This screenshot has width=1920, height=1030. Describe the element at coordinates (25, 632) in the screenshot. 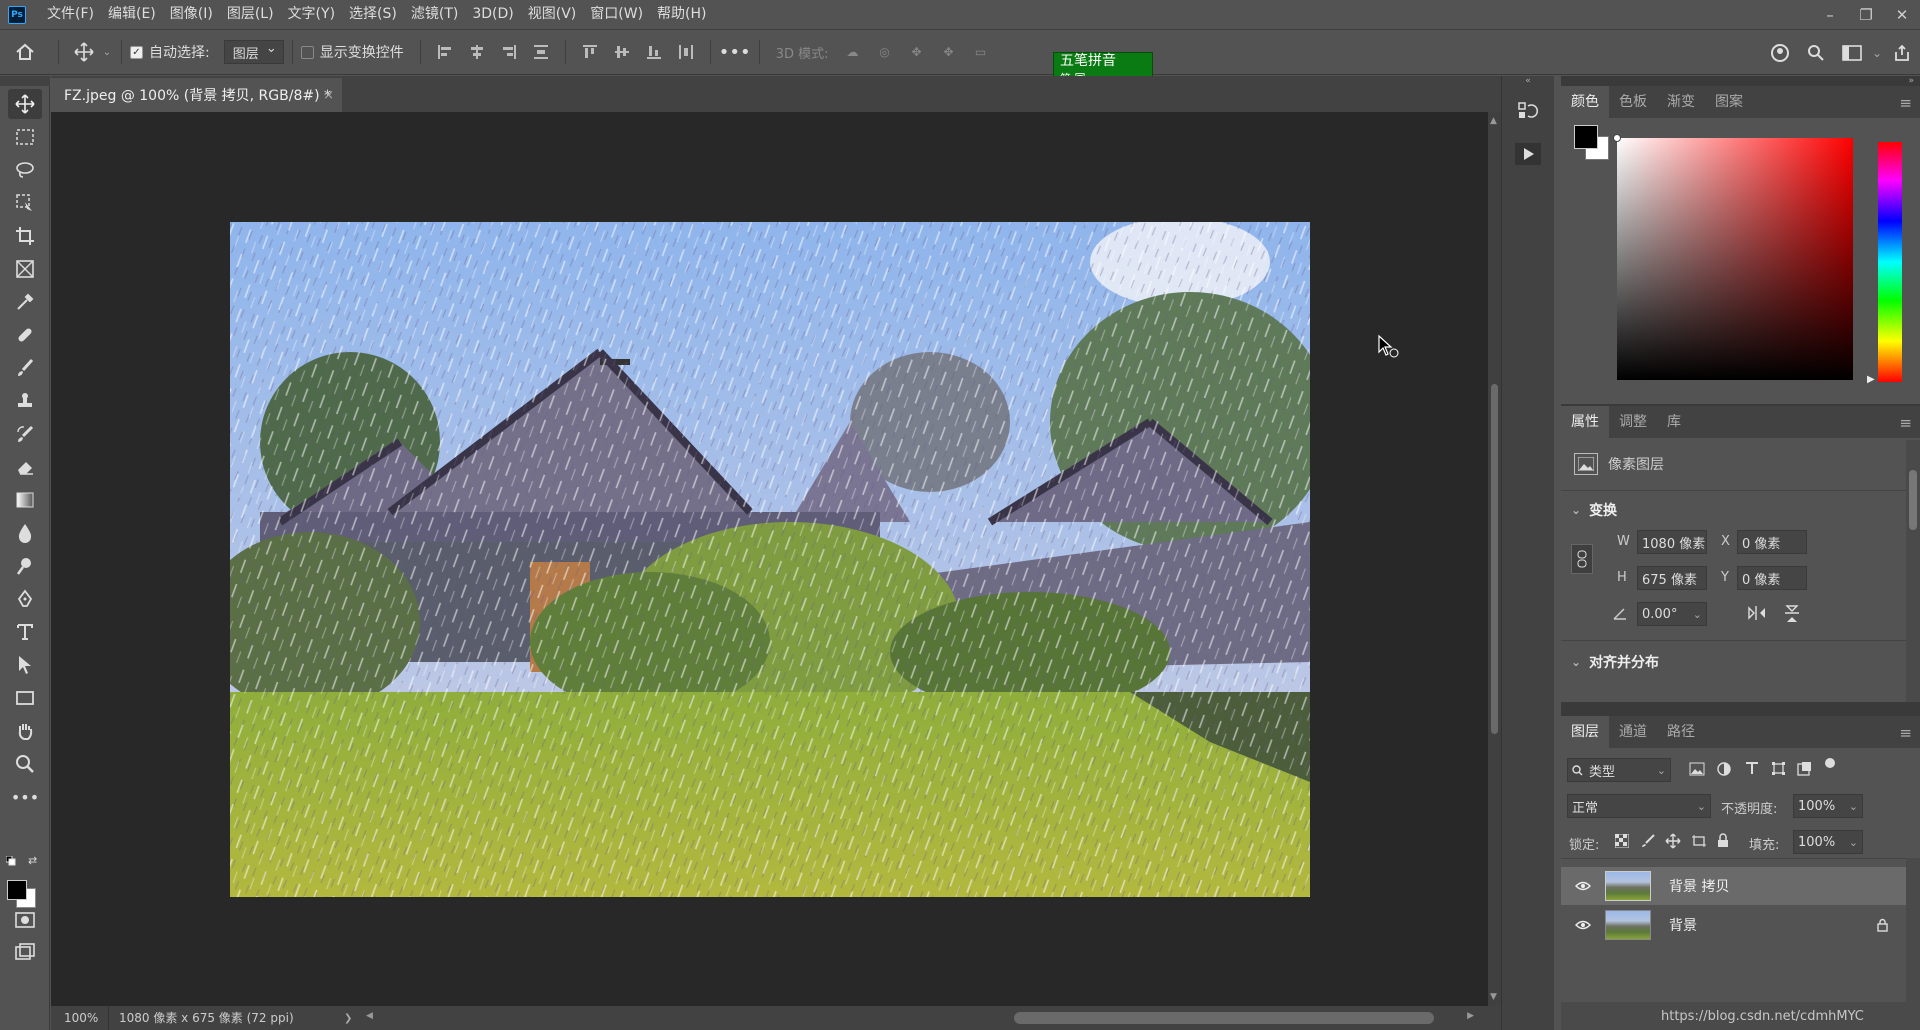

I see `type-tool-icon` at that location.